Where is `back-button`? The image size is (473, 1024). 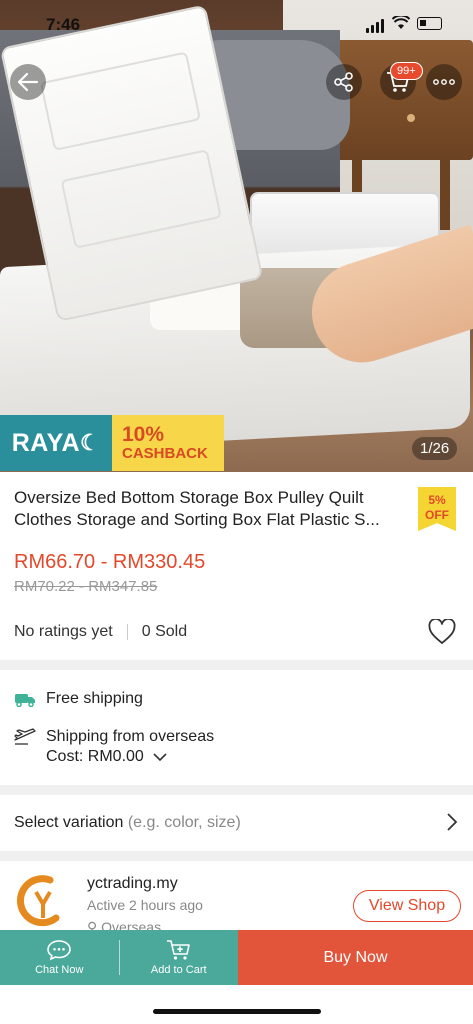
back-button is located at coordinates (28, 82).